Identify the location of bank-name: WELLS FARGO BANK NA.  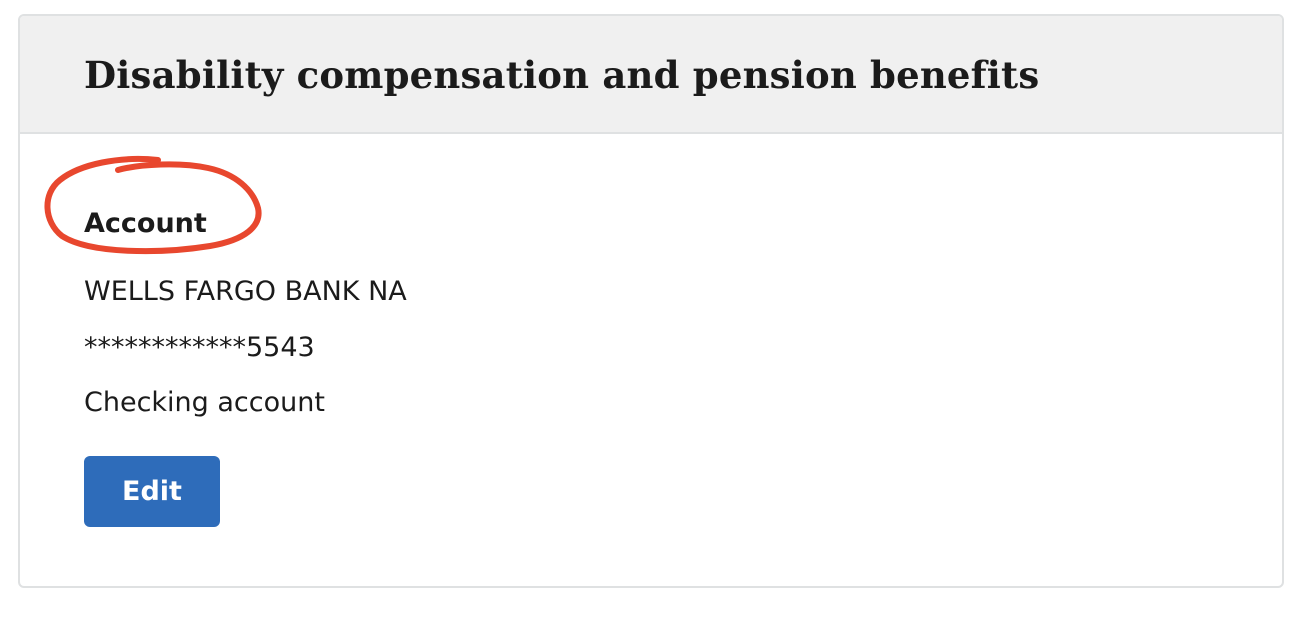
(245, 291).